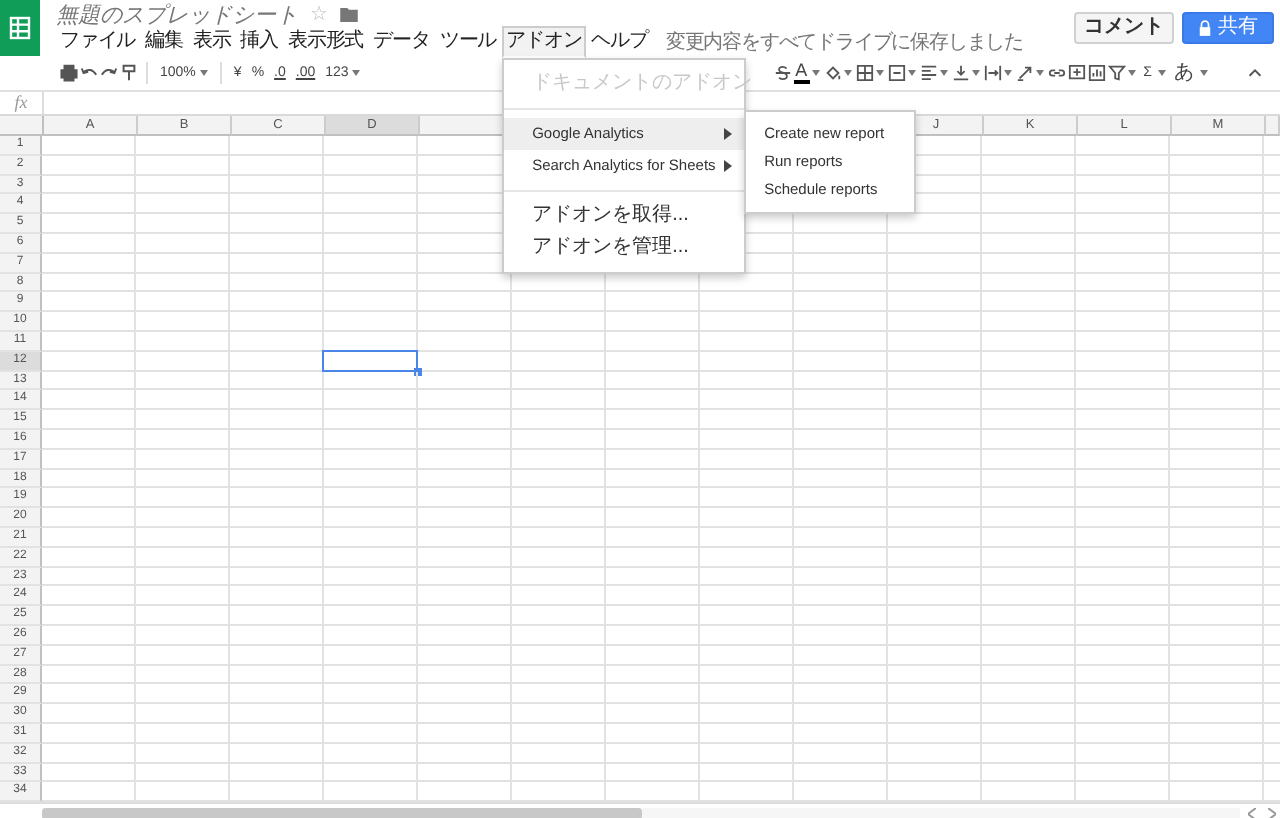 The width and height of the screenshot is (1280, 818). Describe the element at coordinates (22, 103) in the screenshot. I see `formula-label: fx` at that location.